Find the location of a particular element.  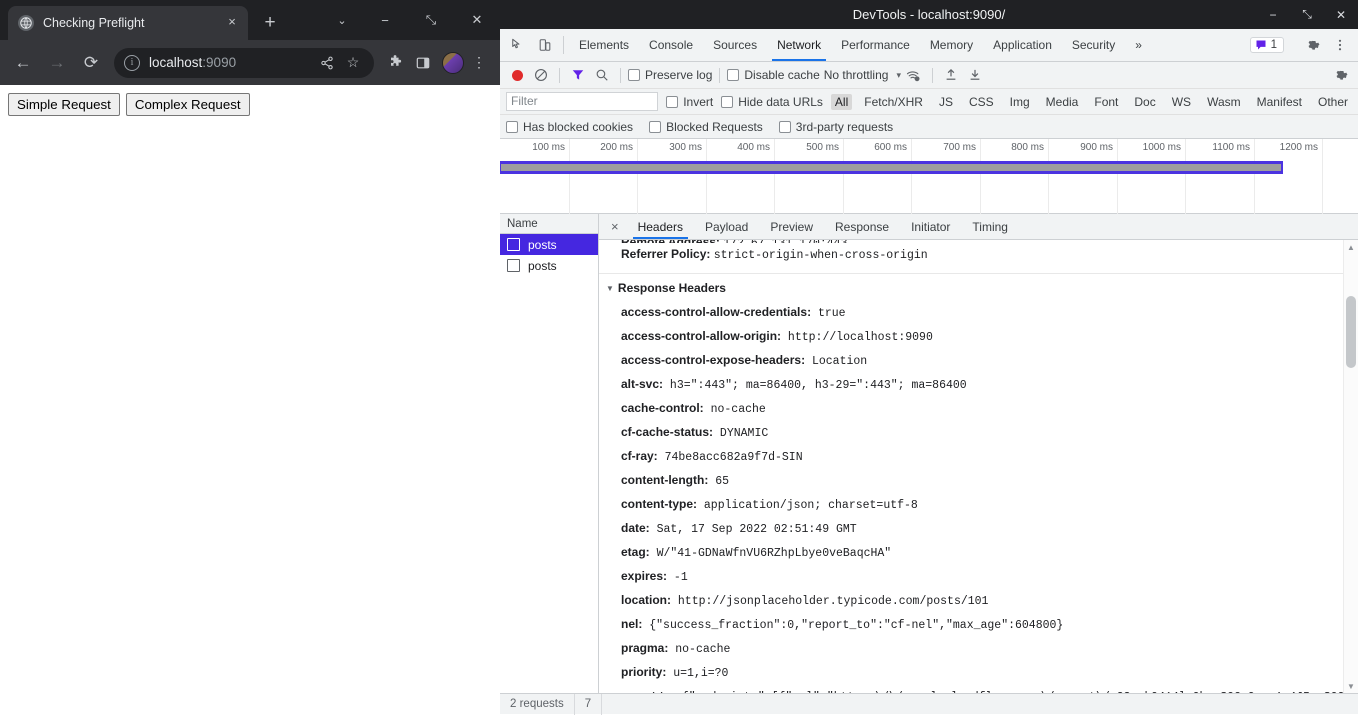

response-header-value: Sat, 17 Sep 2022 02:51:49 GMT is located at coordinates (753, 529).